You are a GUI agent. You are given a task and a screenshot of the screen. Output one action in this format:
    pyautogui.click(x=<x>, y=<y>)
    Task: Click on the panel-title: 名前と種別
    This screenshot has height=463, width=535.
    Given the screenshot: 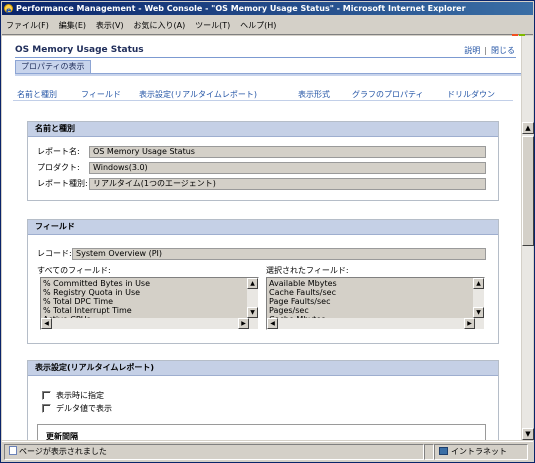 What is the action you would take?
    pyautogui.click(x=263, y=129)
    